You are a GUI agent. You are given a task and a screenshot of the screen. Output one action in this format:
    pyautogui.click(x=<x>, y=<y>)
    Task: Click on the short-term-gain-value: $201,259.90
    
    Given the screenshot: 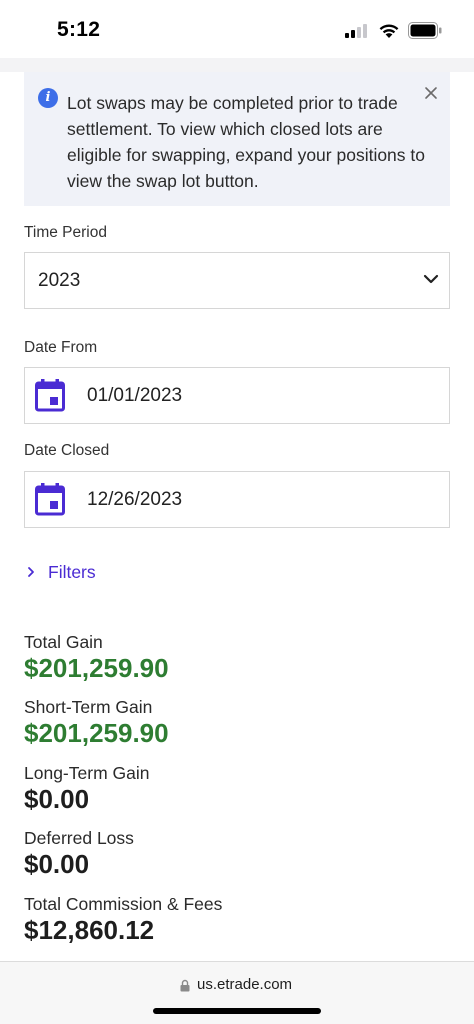 What is the action you would take?
    pyautogui.click(x=96, y=733)
    